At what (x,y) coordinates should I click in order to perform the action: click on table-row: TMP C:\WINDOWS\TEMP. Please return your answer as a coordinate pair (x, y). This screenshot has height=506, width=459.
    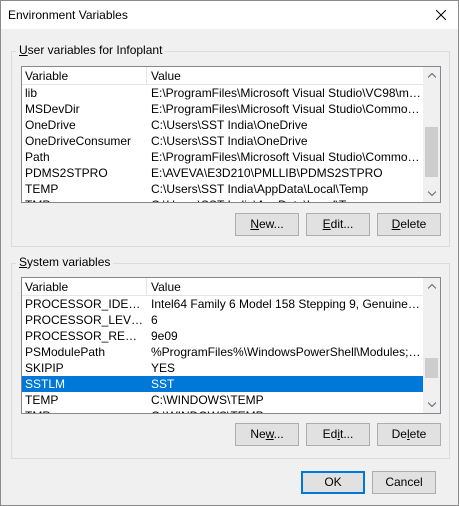
    Looking at the image, I should click on (222, 410).